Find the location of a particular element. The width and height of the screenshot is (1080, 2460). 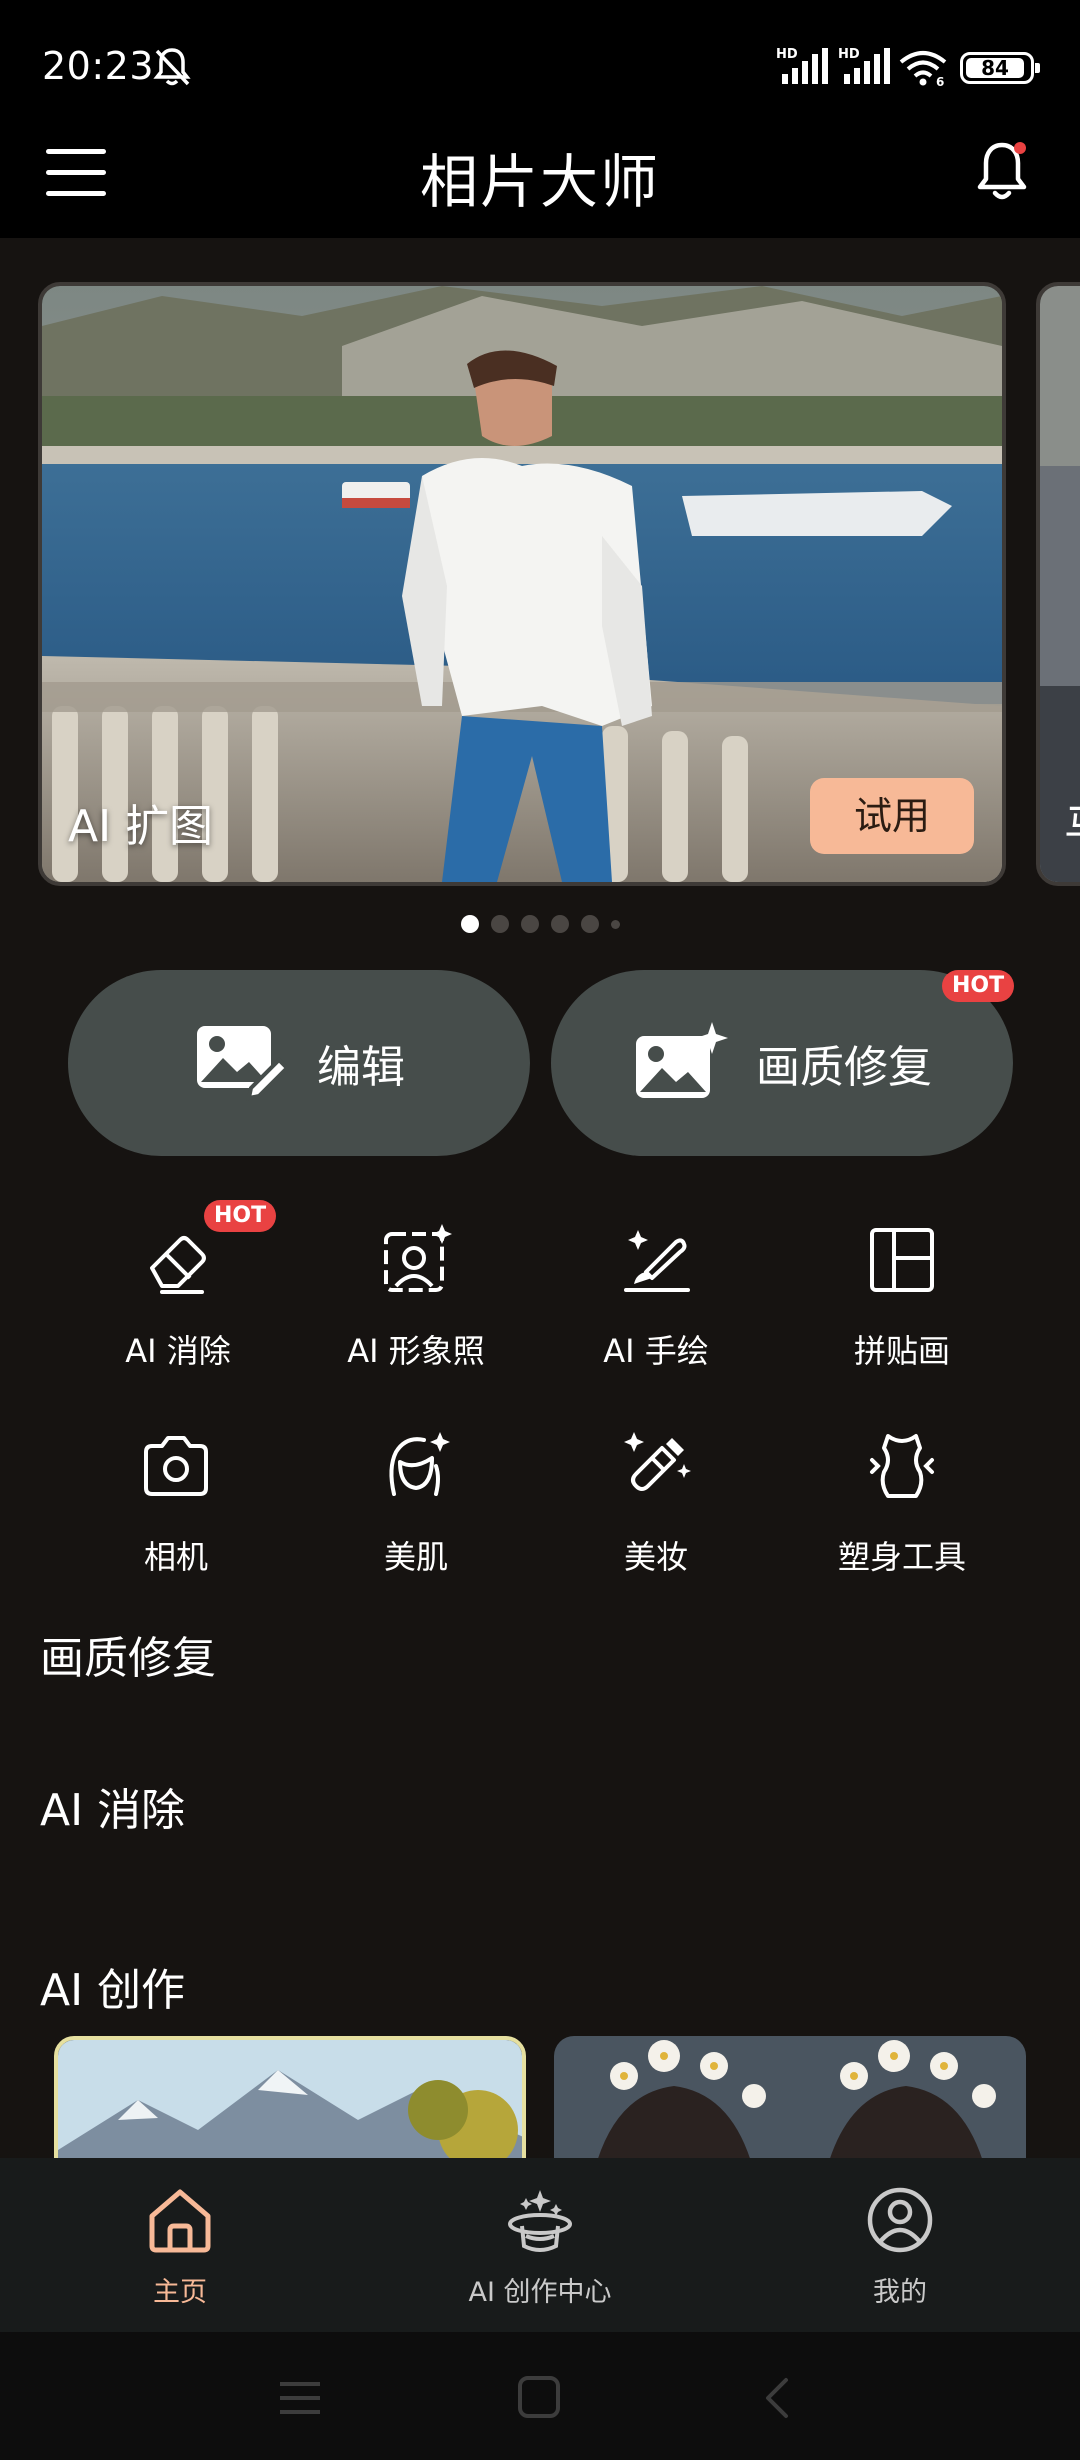

tool-label: AI 消除 is located at coordinates (178, 1351).